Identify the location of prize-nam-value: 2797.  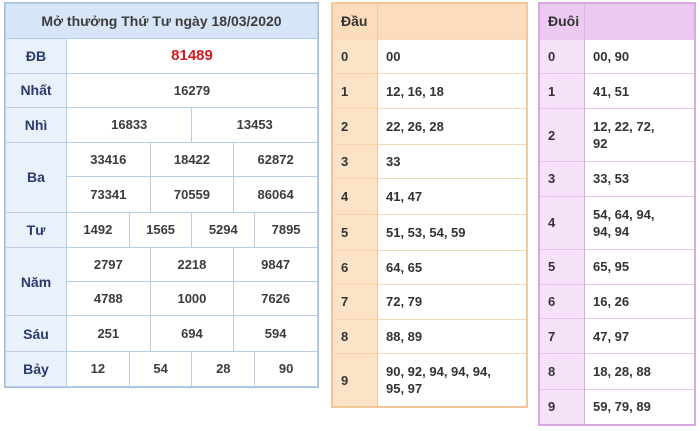
(108, 264).